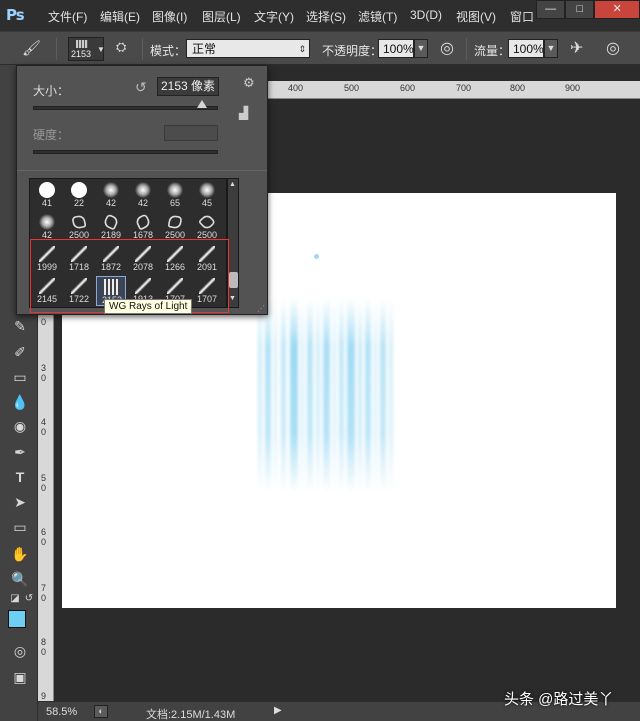 This screenshot has width=640, height=721. What do you see at coordinates (51, 91) in the screenshot?
I see `size-label: 大小：` at bounding box center [51, 91].